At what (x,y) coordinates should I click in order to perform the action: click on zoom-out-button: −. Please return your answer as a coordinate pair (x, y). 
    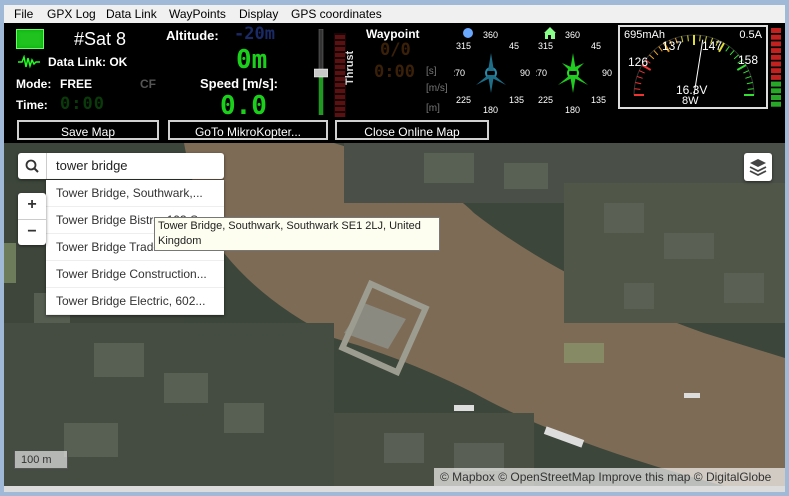
    Looking at the image, I should click on (32, 233).